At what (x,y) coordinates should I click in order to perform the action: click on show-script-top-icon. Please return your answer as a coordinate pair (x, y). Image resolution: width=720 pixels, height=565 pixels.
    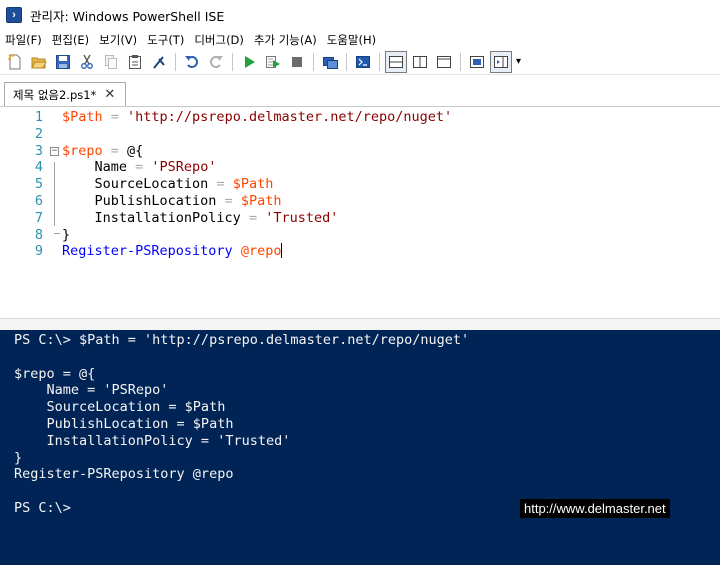
    Looking at the image, I should click on (396, 61).